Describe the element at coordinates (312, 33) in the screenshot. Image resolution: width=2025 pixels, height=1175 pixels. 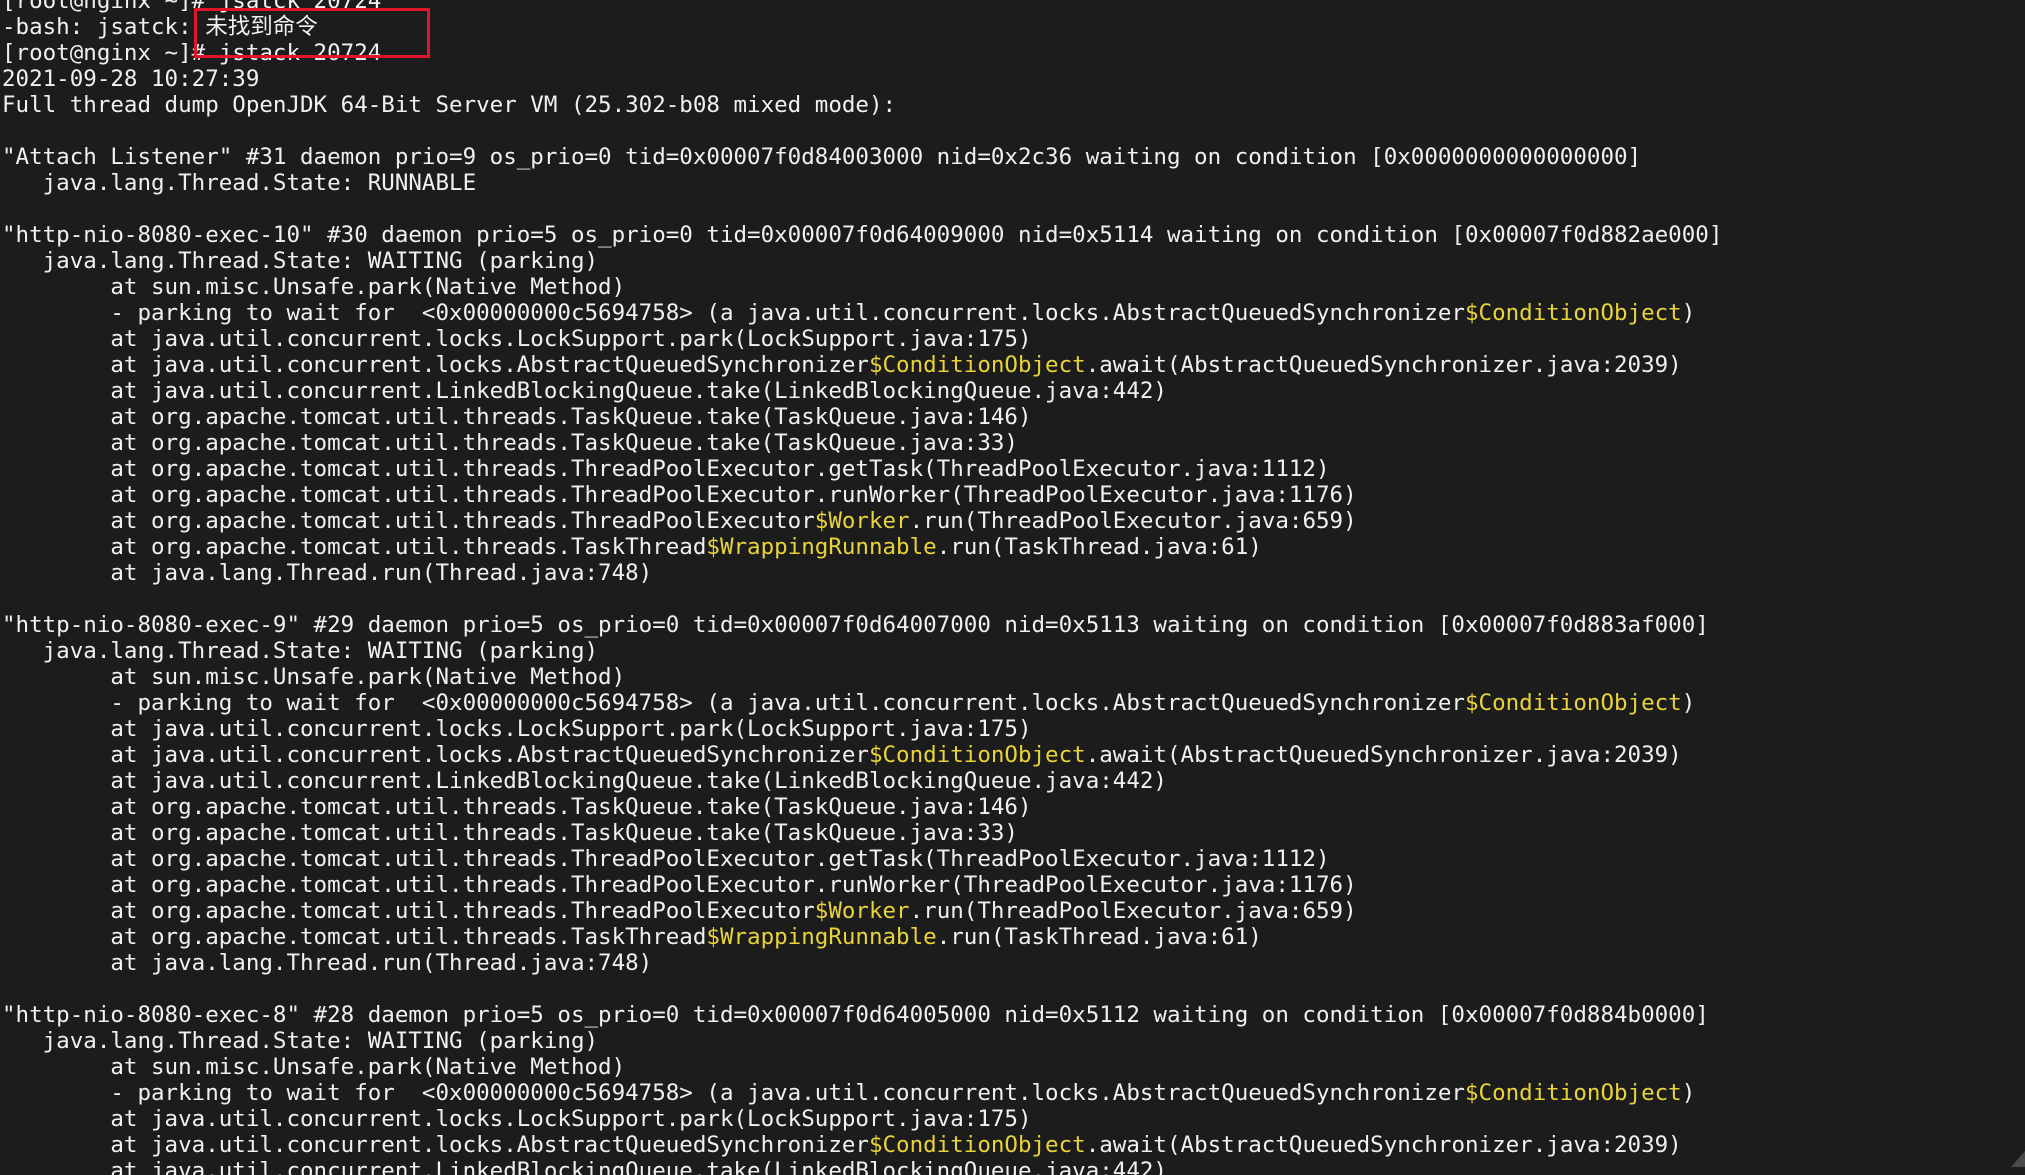
I see `annotation-box` at that location.